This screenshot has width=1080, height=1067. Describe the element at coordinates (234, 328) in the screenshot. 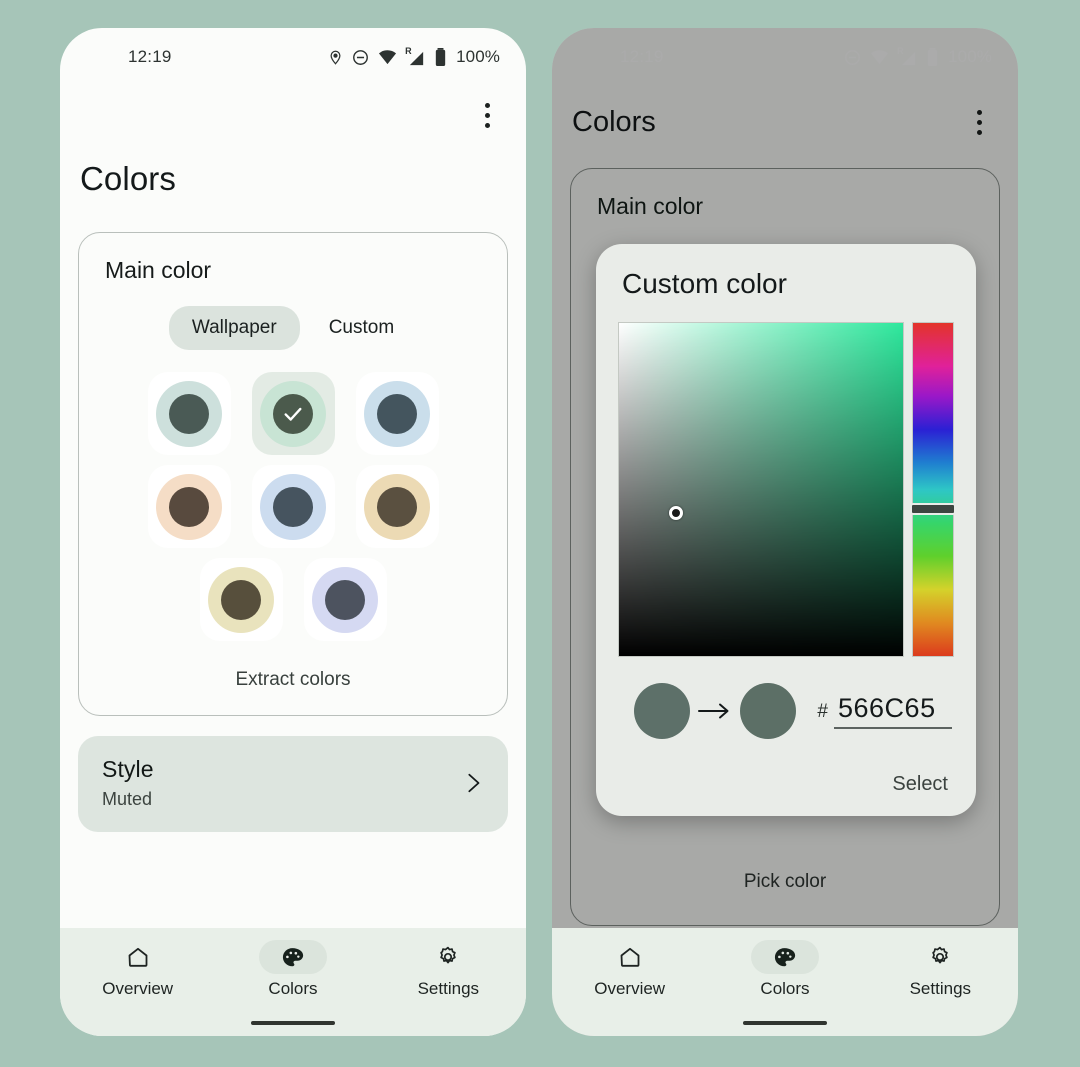

I see `segment-wallpaper: Wallpaper` at that location.